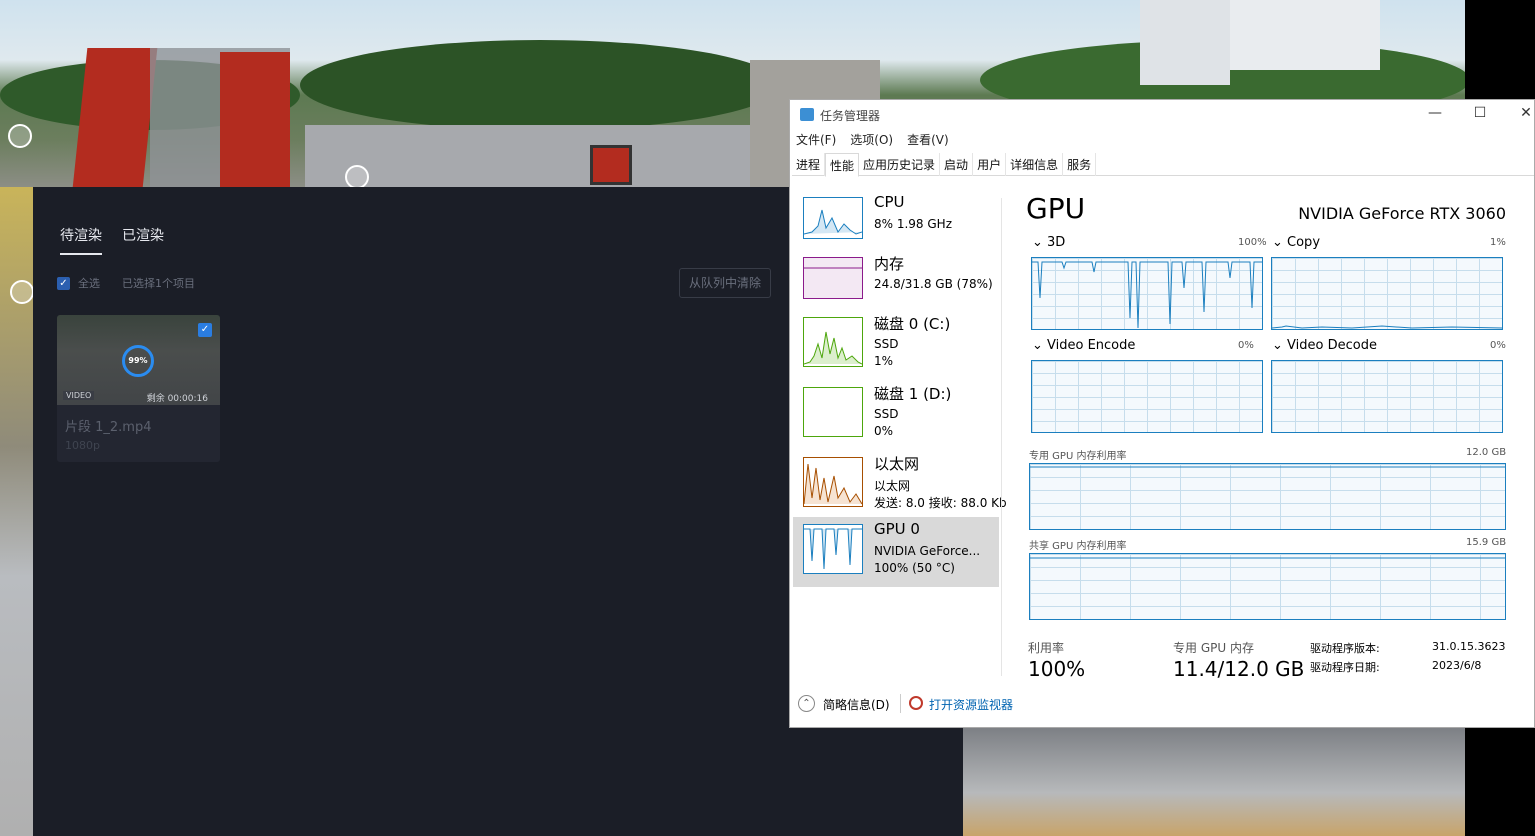  Describe the element at coordinates (1523, 113) in the screenshot. I see `close-button: ✕` at that location.